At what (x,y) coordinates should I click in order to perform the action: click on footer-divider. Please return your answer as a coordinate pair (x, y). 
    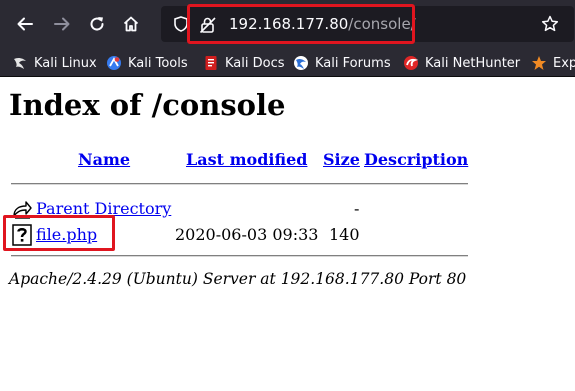
    Looking at the image, I should click on (239, 256).